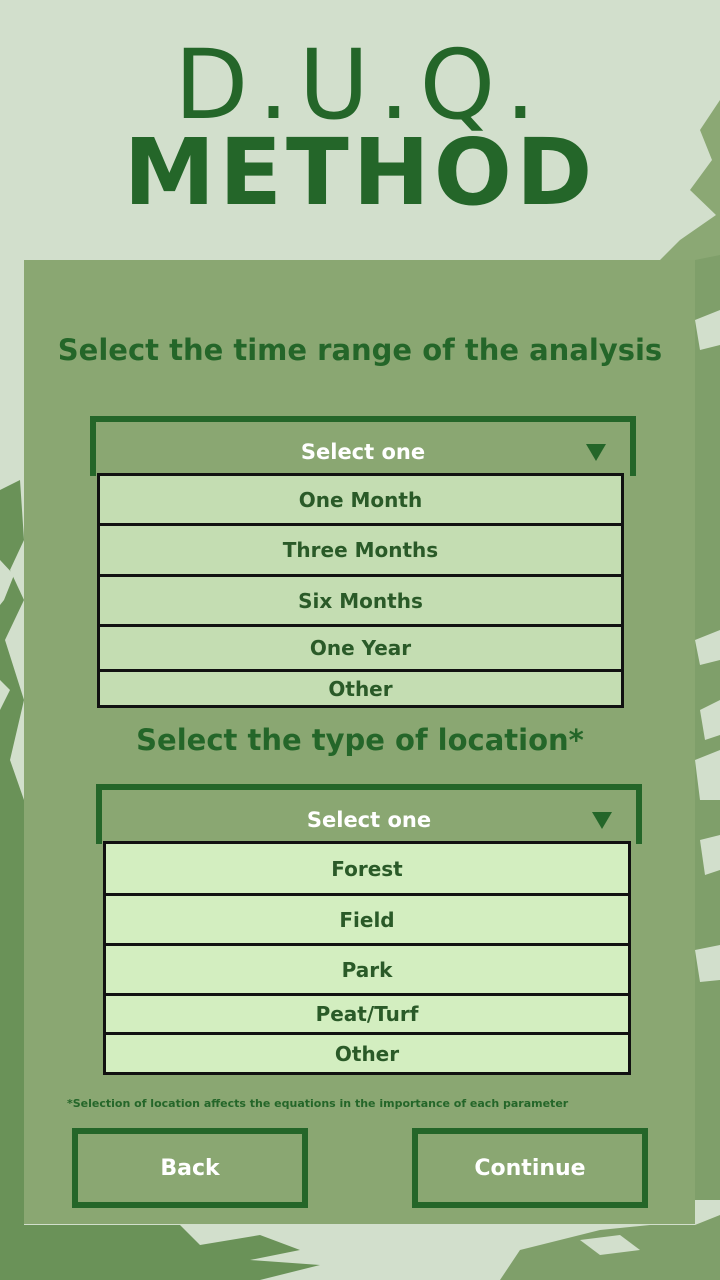  I want to click on location-type-options: Forest Field Park Peat/Turf Other, so click(367, 958).